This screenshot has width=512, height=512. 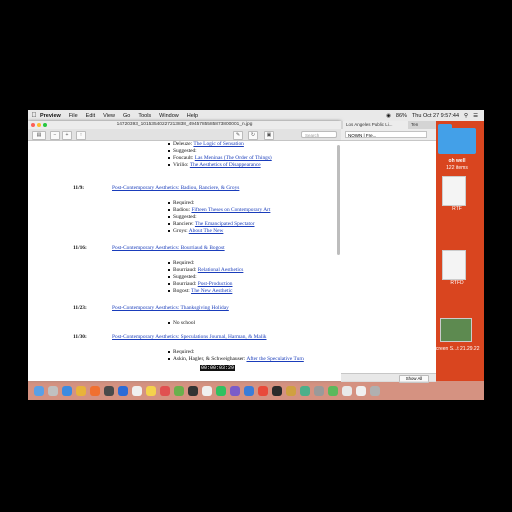 I want to click on menu-go: Go, so click(x=126, y=116).